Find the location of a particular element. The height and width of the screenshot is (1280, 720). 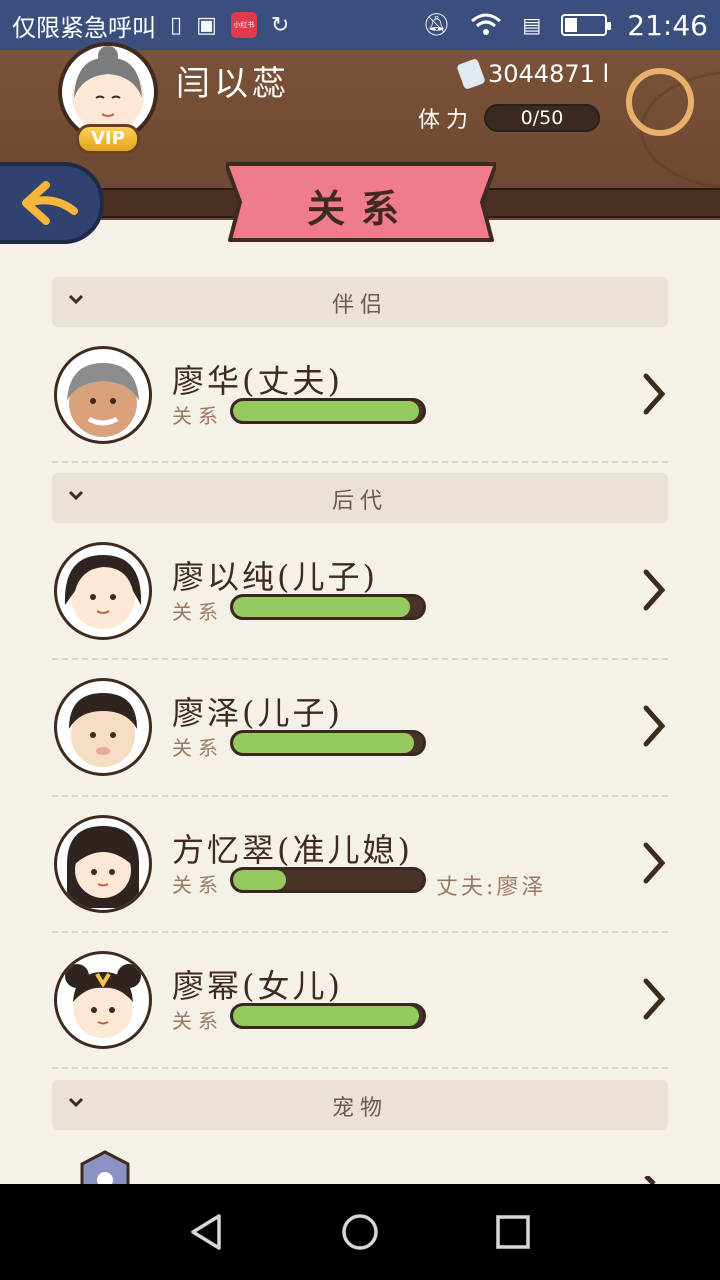

person-name: 廖华(丈夫) is located at coordinates (257, 381).